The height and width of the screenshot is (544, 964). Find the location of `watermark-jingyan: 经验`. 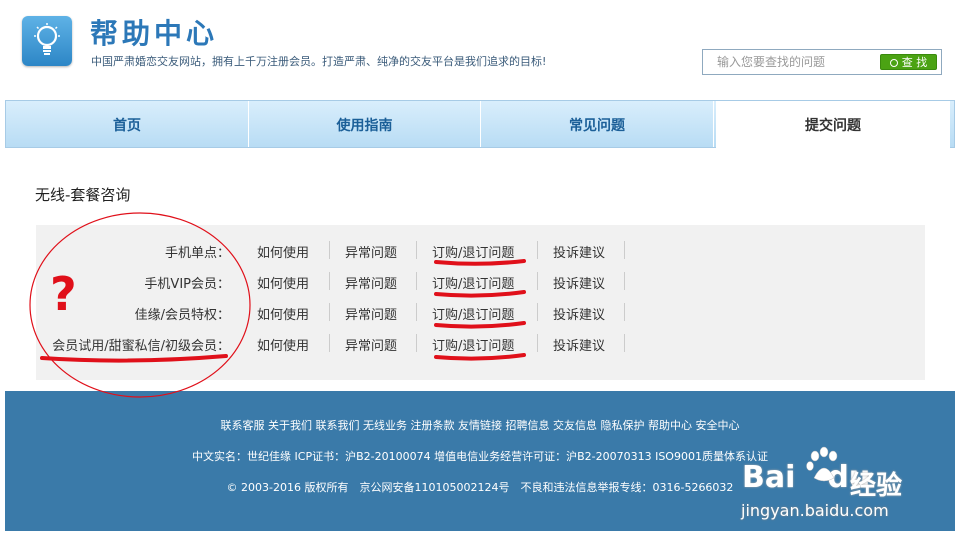

watermark-jingyan: 经验 is located at coordinates (876, 486).